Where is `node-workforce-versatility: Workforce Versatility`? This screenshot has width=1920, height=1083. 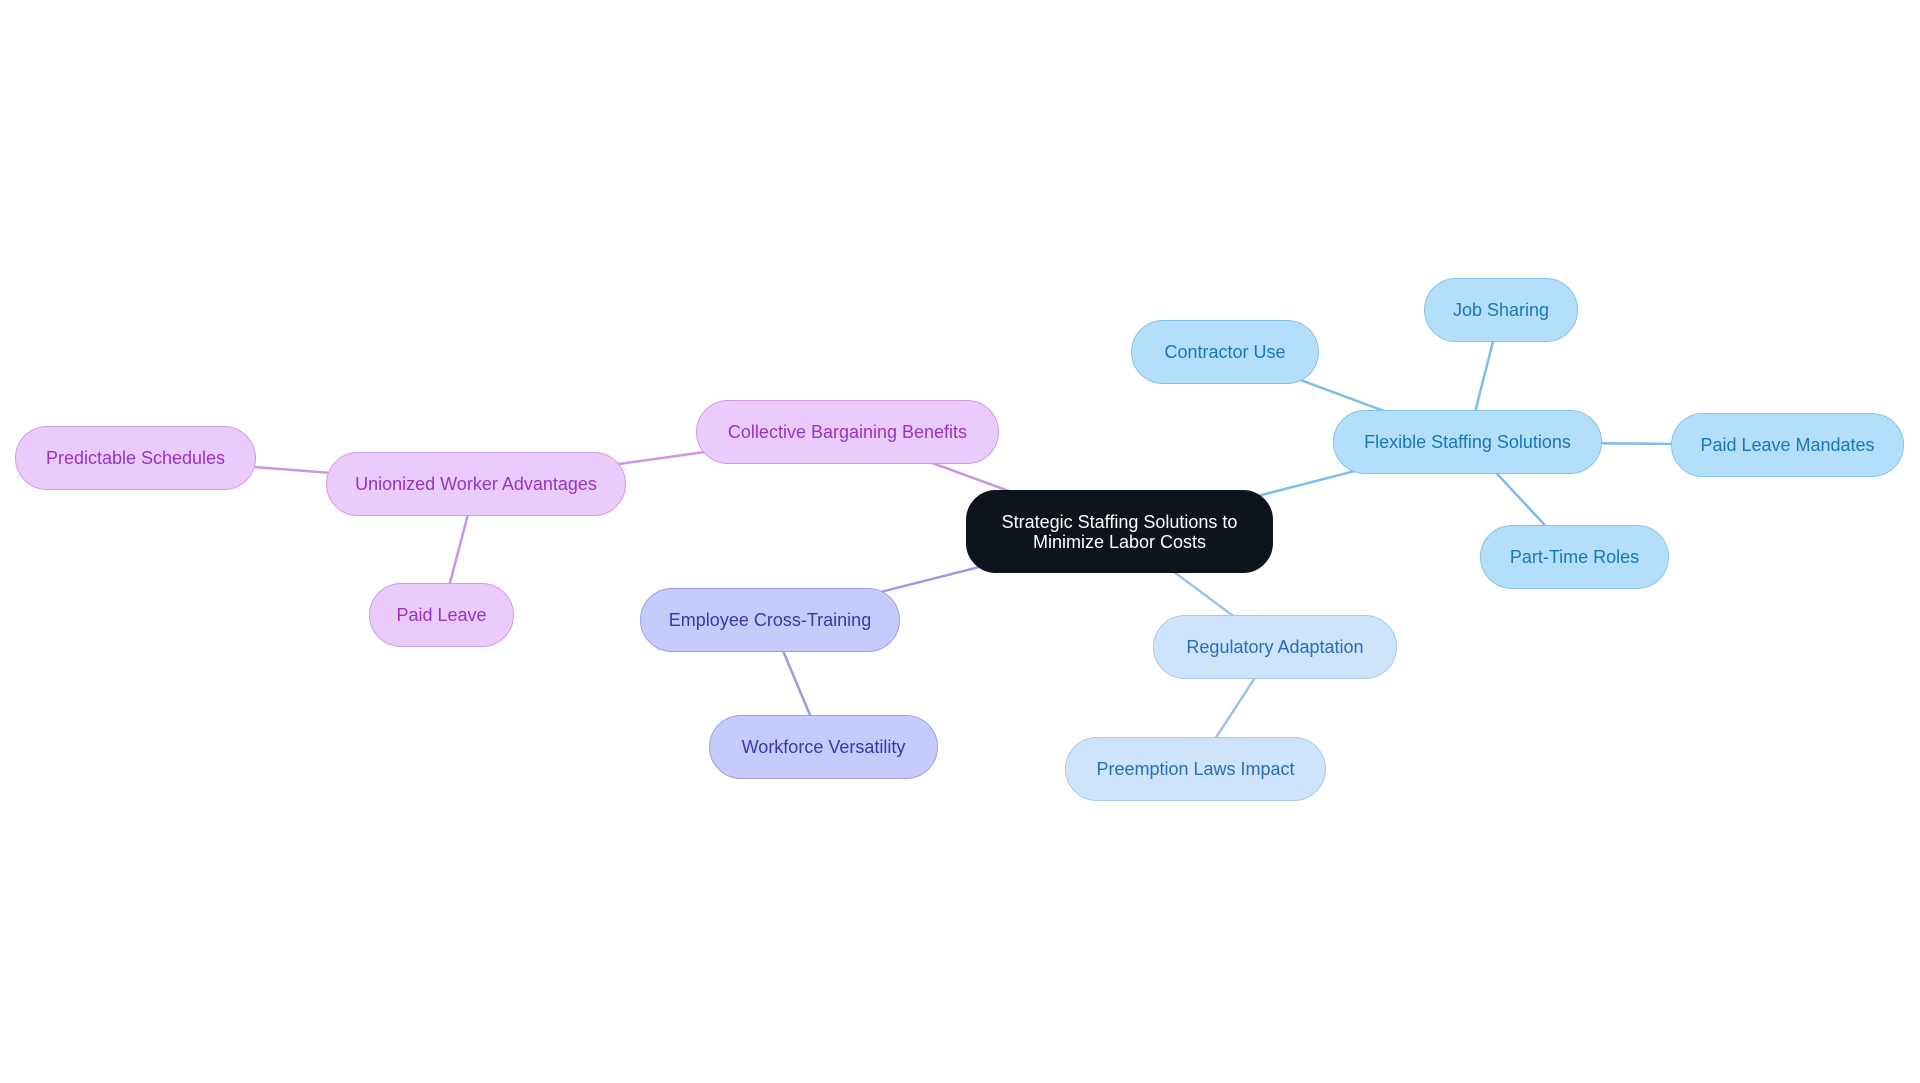 node-workforce-versatility: Workforce Versatility is located at coordinates (823, 747).